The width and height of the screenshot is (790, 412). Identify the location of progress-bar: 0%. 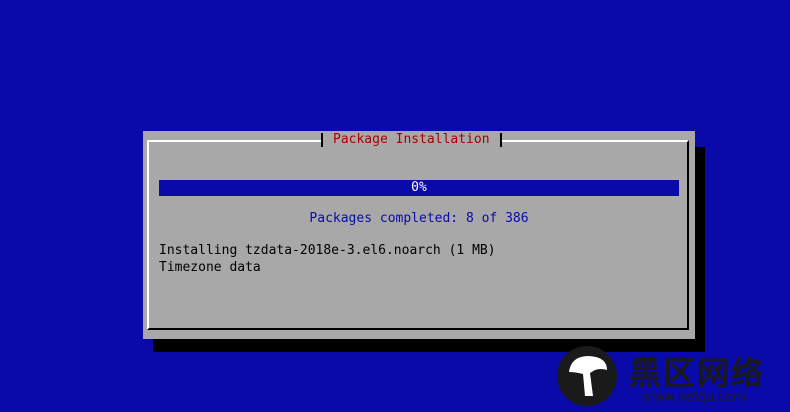
(419, 188).